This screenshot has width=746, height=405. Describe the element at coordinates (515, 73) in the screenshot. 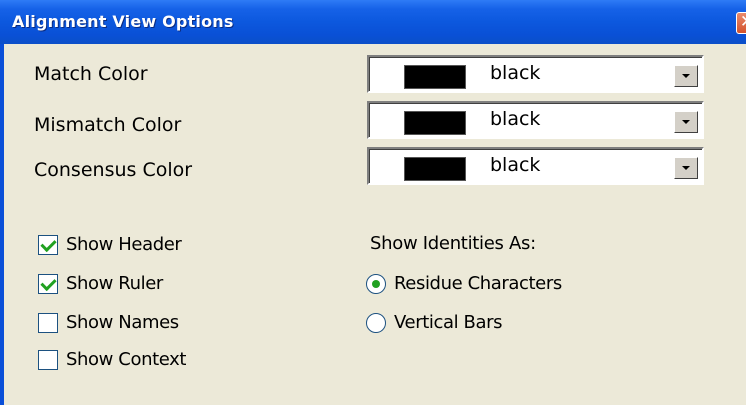

I see `match-color-value: black` at that location.